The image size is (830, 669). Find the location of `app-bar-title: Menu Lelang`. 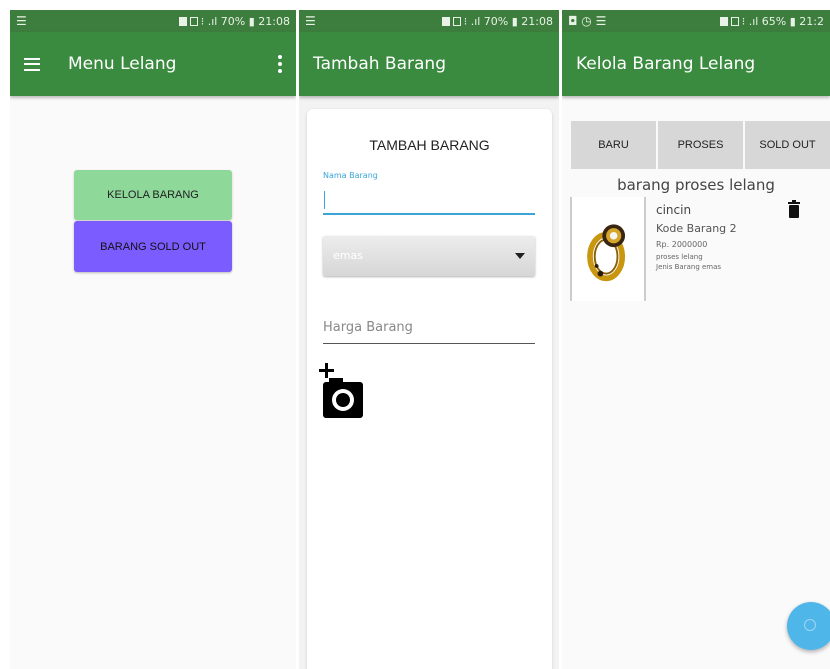

app-bar-title: Menu Lelang is located at coordinates (122, 64).